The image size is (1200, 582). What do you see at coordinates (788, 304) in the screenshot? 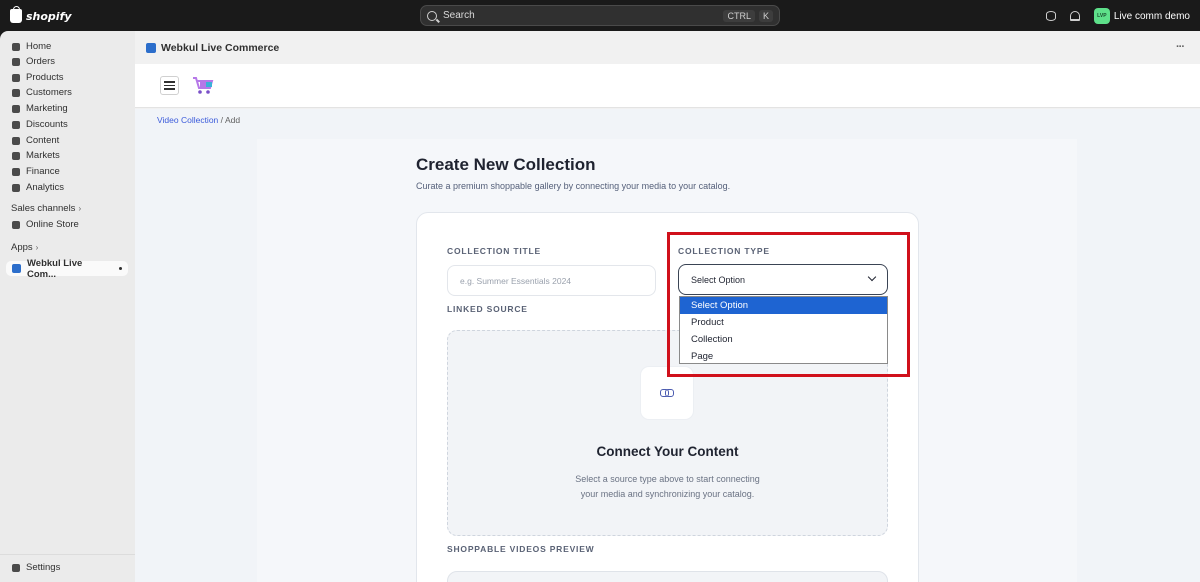
I see `highlight-box` at bounding box center [788, 304].